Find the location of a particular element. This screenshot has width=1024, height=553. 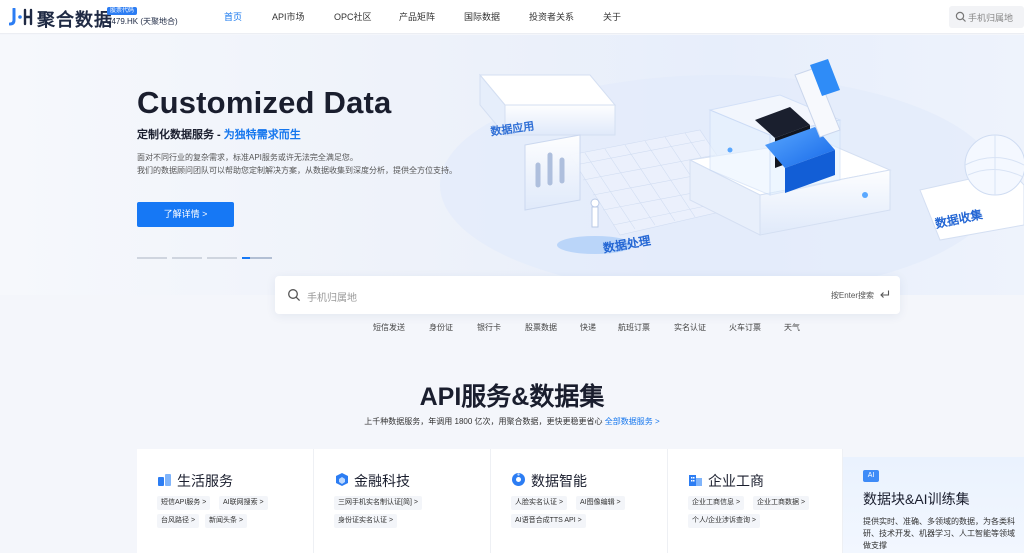

quick-link-id-card: 身份证 is located at coordinates (441, 327).